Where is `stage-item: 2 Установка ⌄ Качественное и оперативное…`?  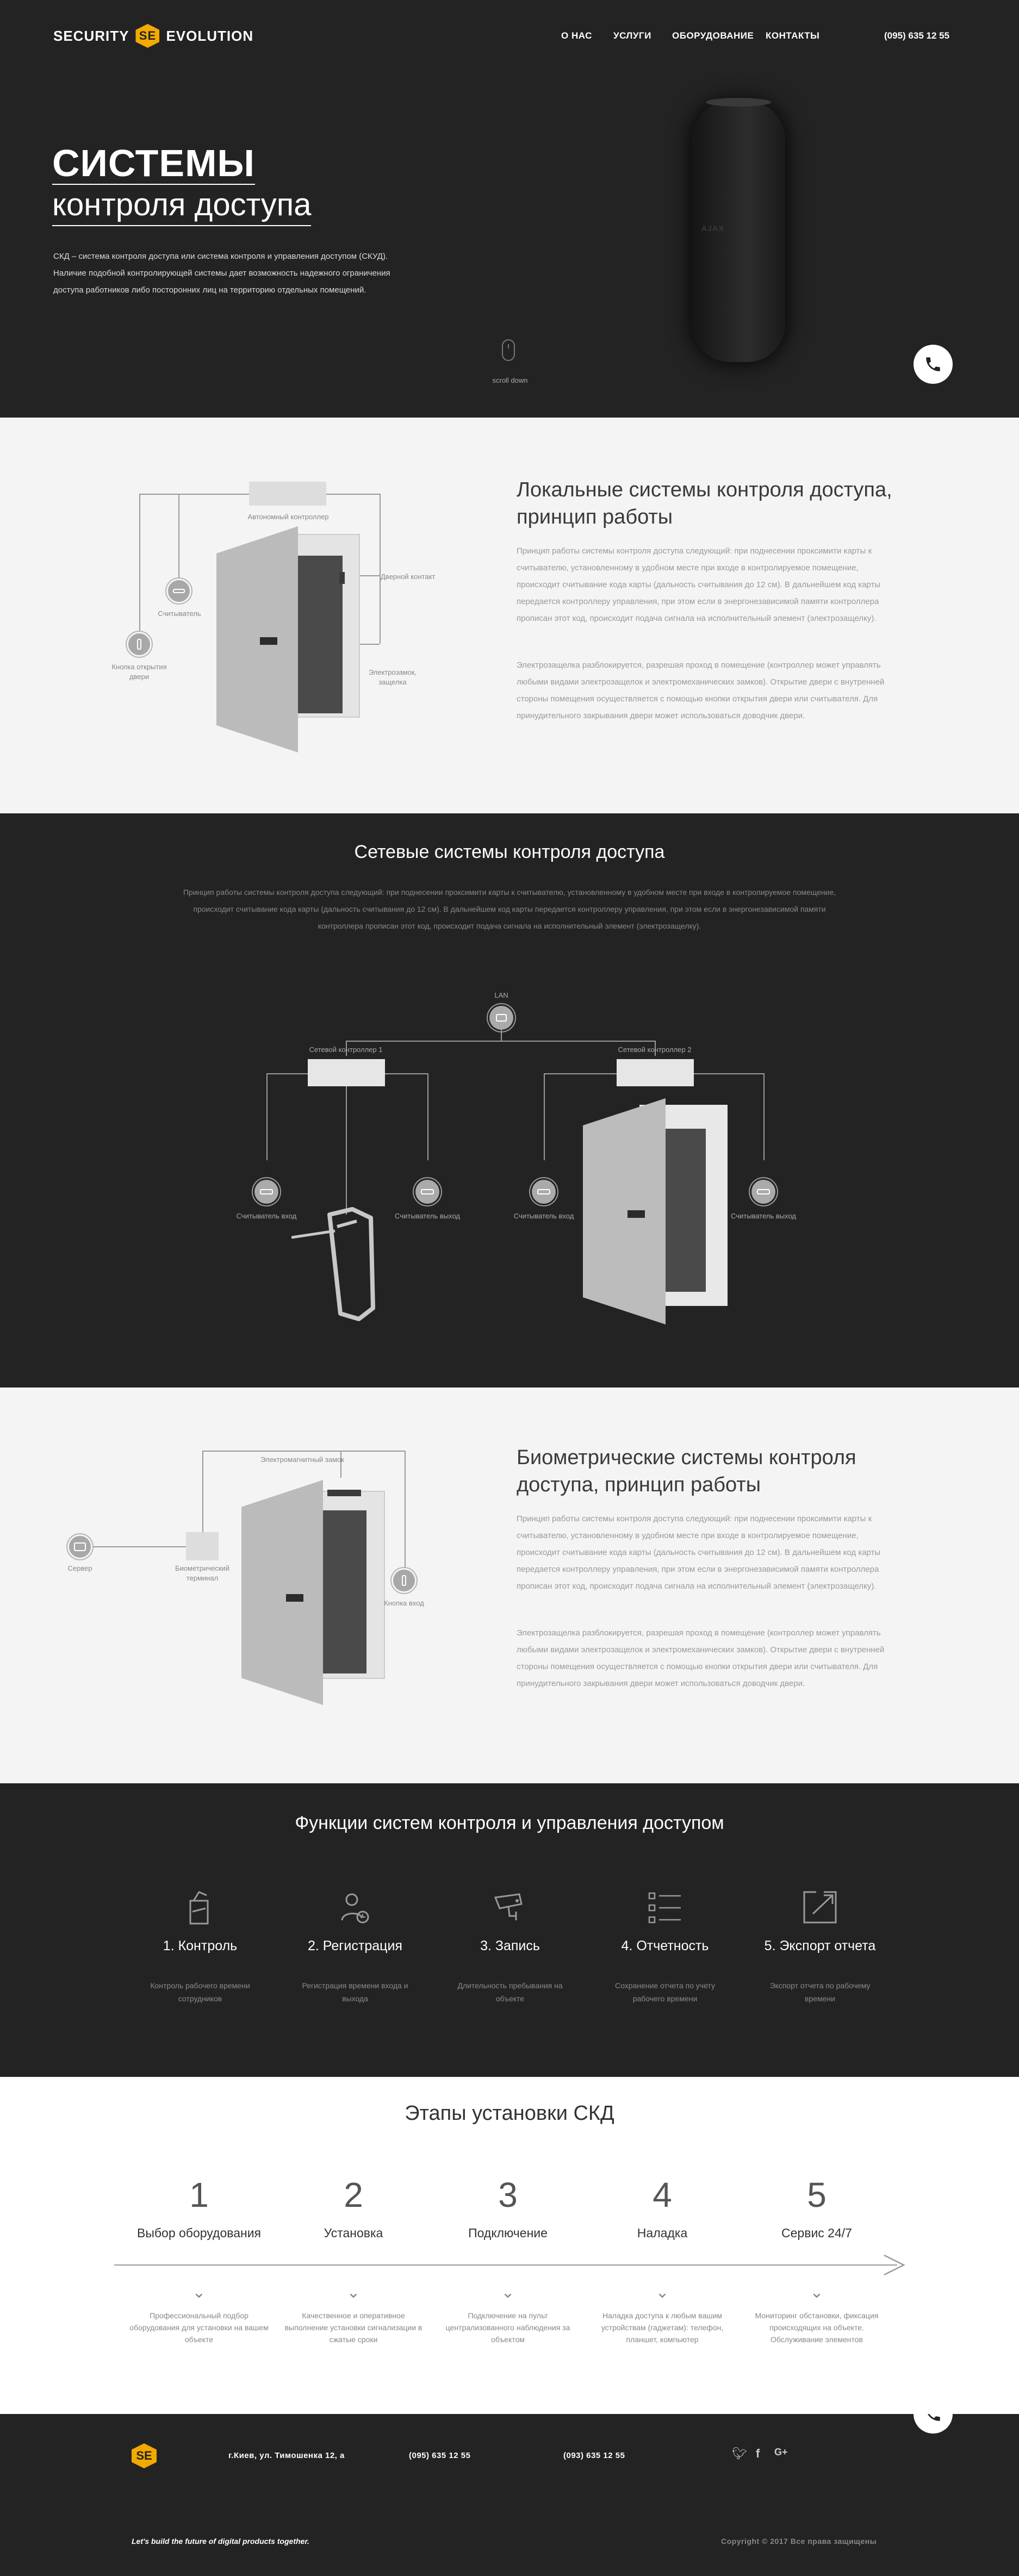
stage-item: 2 Установка ⌄ Качественное и оперативное… is located at coordinates (353, 2260).